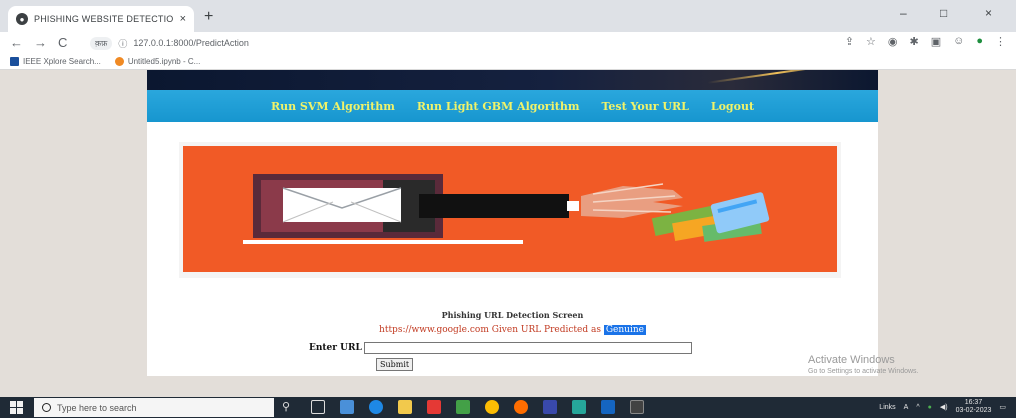 This screenshot has height=418, width=1016. I want to click on network-icon: ●, so click(930, 407).